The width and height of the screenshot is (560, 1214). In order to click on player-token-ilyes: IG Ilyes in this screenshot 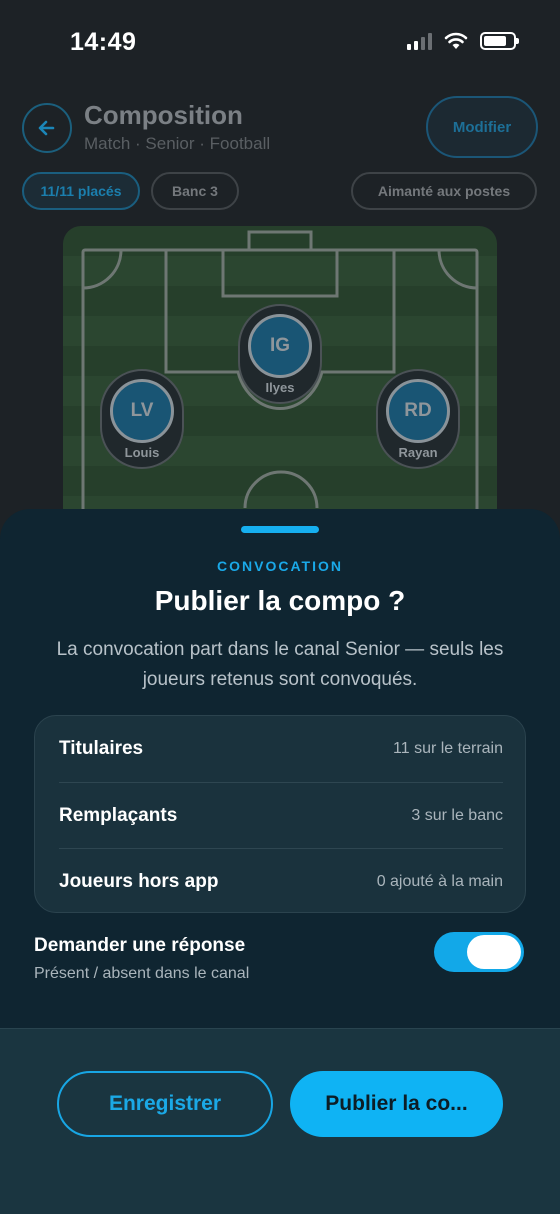, I will do `click(280, 354)`.